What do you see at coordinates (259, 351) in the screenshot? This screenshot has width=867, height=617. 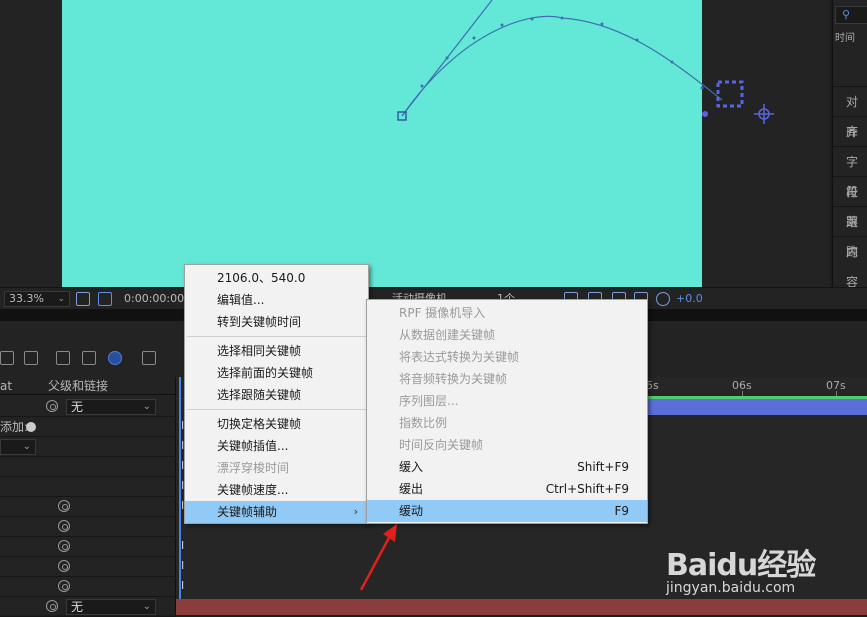 I see `context-menu-item-label: 选择相同关键帧` at bounding box center [259, 351].